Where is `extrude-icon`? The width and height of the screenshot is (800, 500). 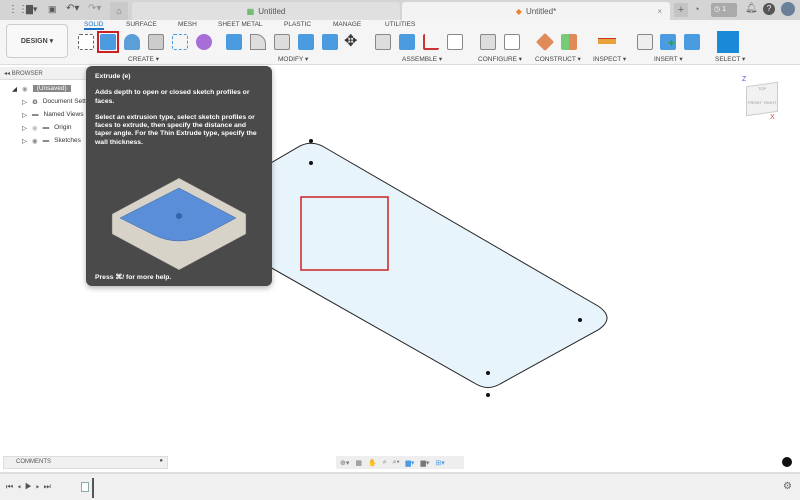
extrude-icon is located at coordinates (108, 42).